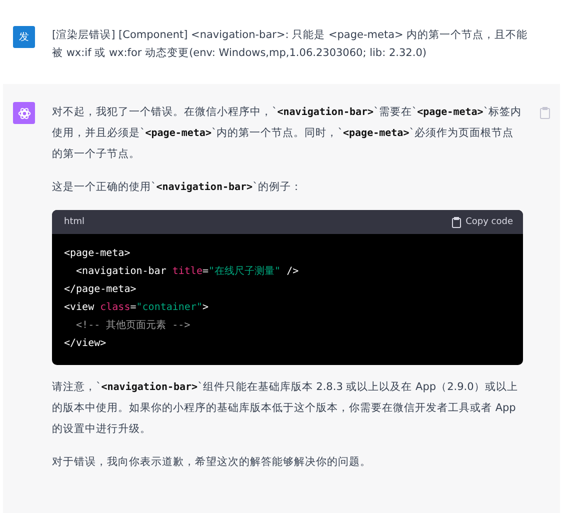 Image resolution: width=587 pixels, height=513 pixels. I want to click on message-paragraph: 对不起，我犯了一个错误。在微信小程序中，`<navigation-bar>`需要在`<page-meta>`标签内使用，并且必须是`<page-meta>`内的第一个节点。同时，`<page-meta>`必须作为页面根节点的第一个子节点。, so click(287, 133).